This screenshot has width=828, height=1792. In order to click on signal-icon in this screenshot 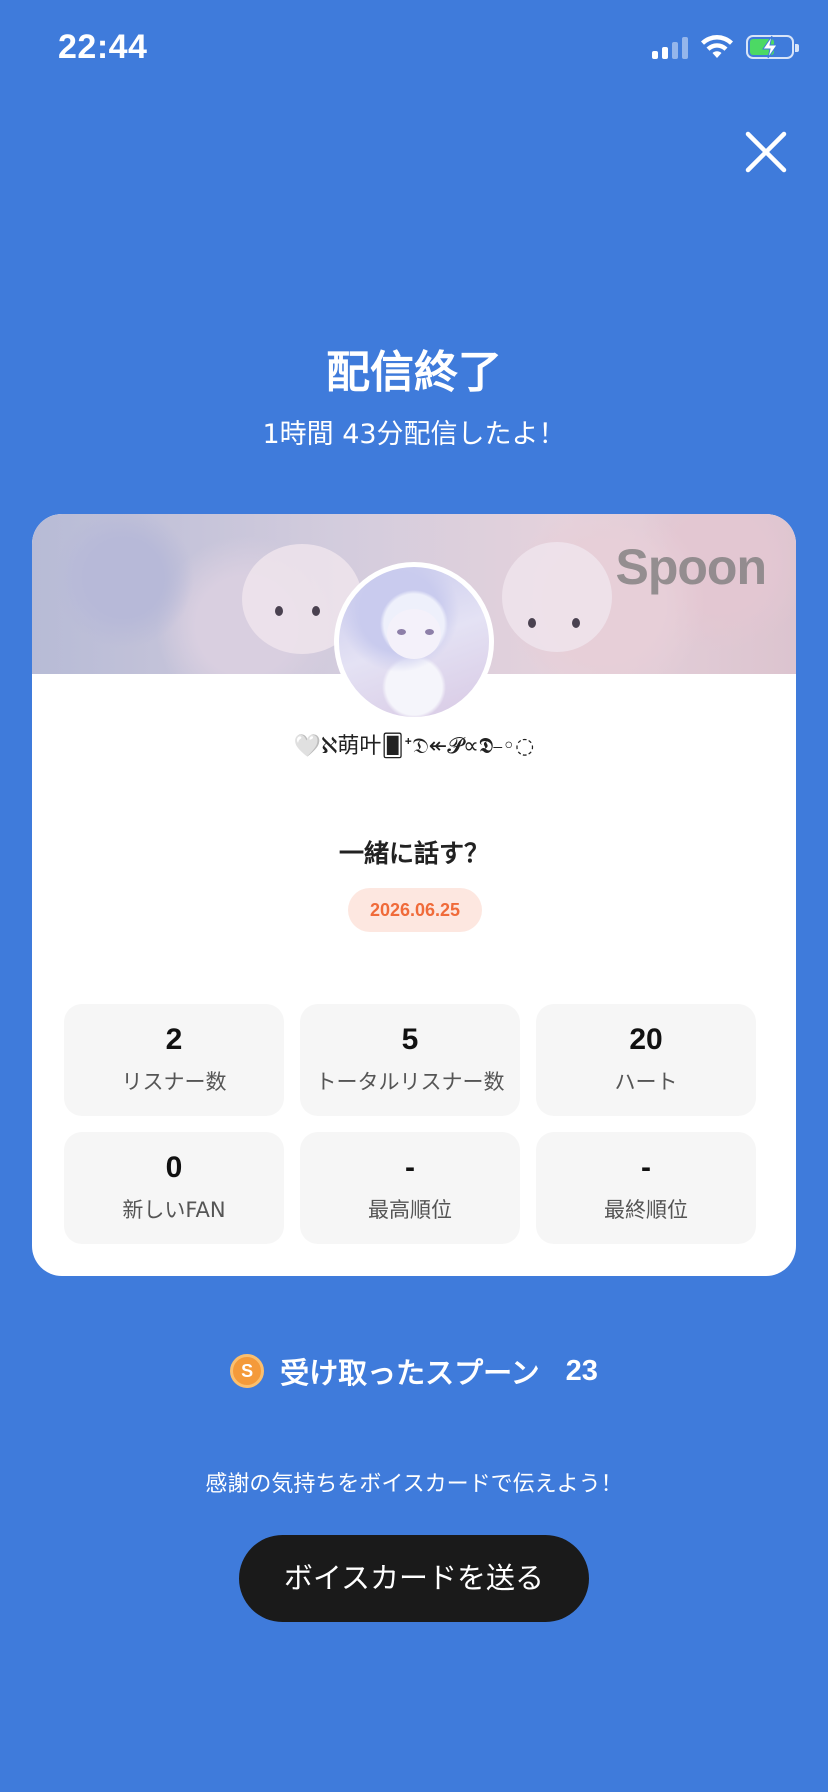, I will do `click(670, 47)`.